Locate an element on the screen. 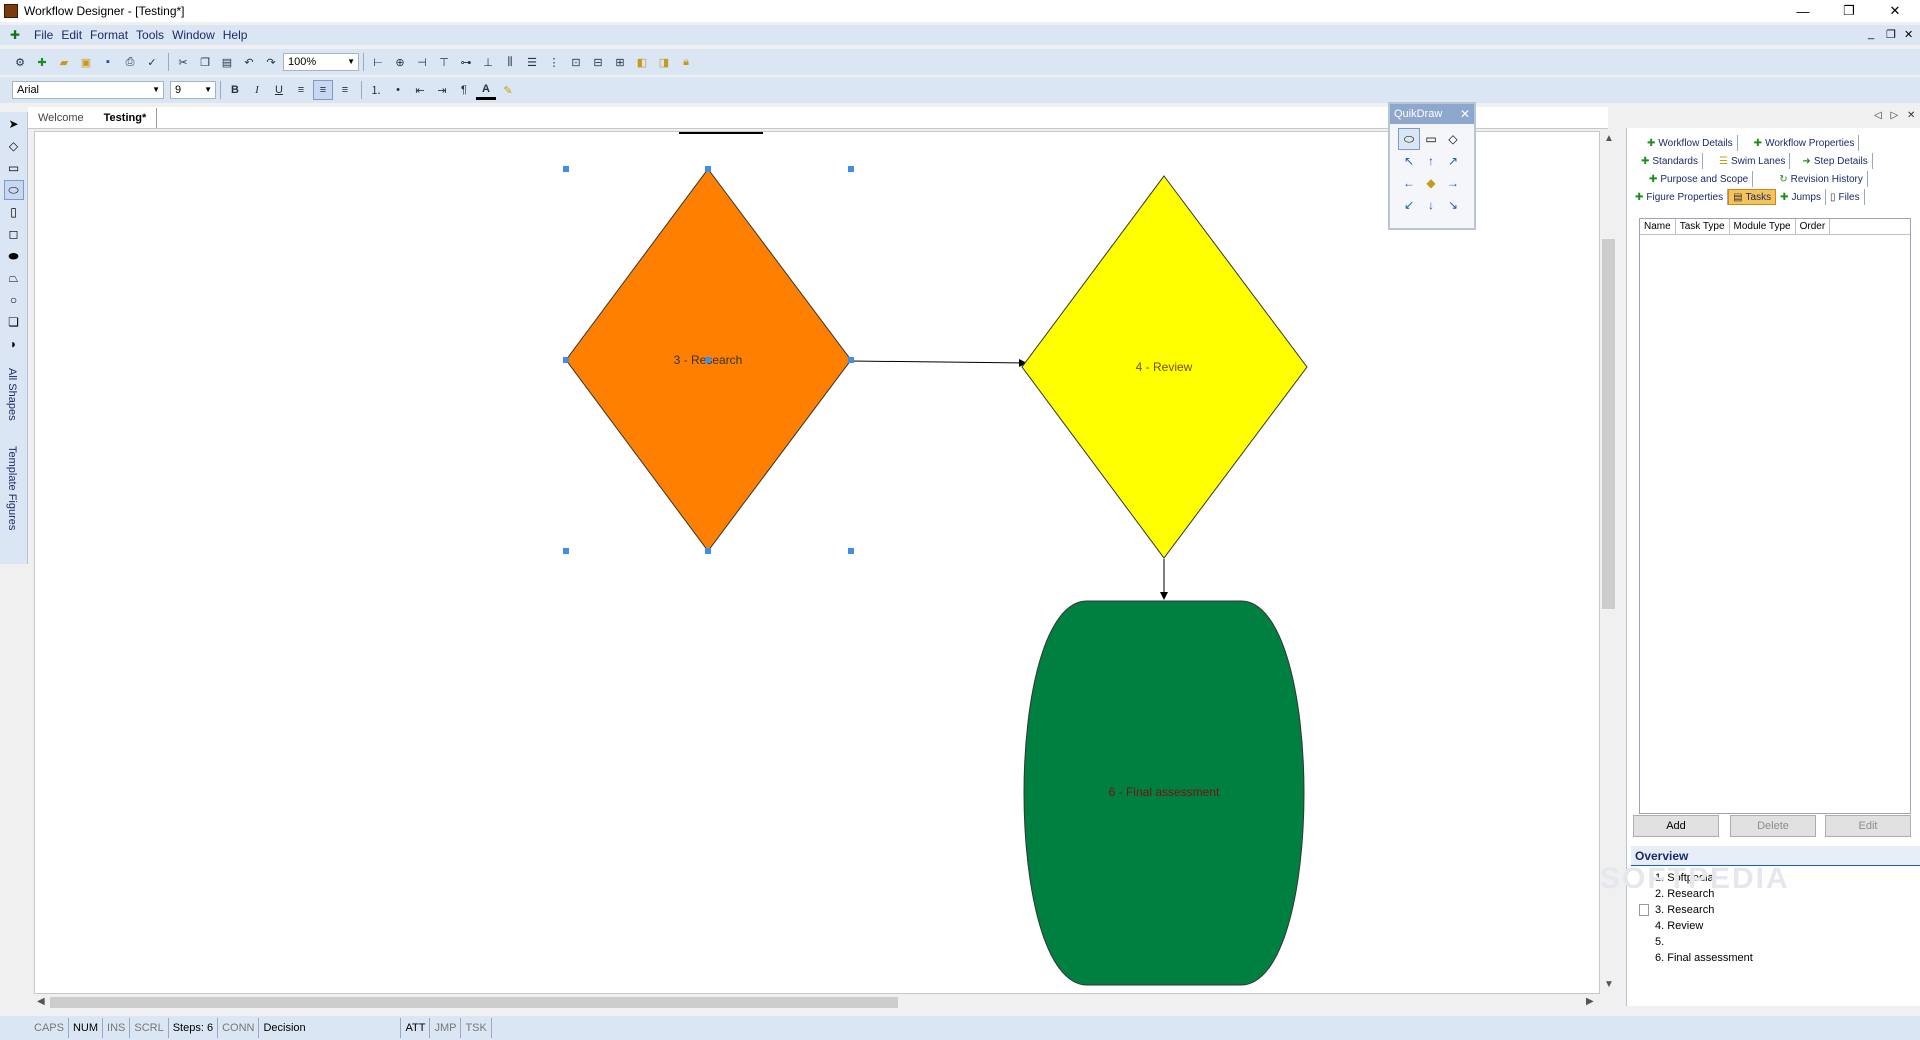  bring-front-icon: ◧ is located at coordinates (642, 62).